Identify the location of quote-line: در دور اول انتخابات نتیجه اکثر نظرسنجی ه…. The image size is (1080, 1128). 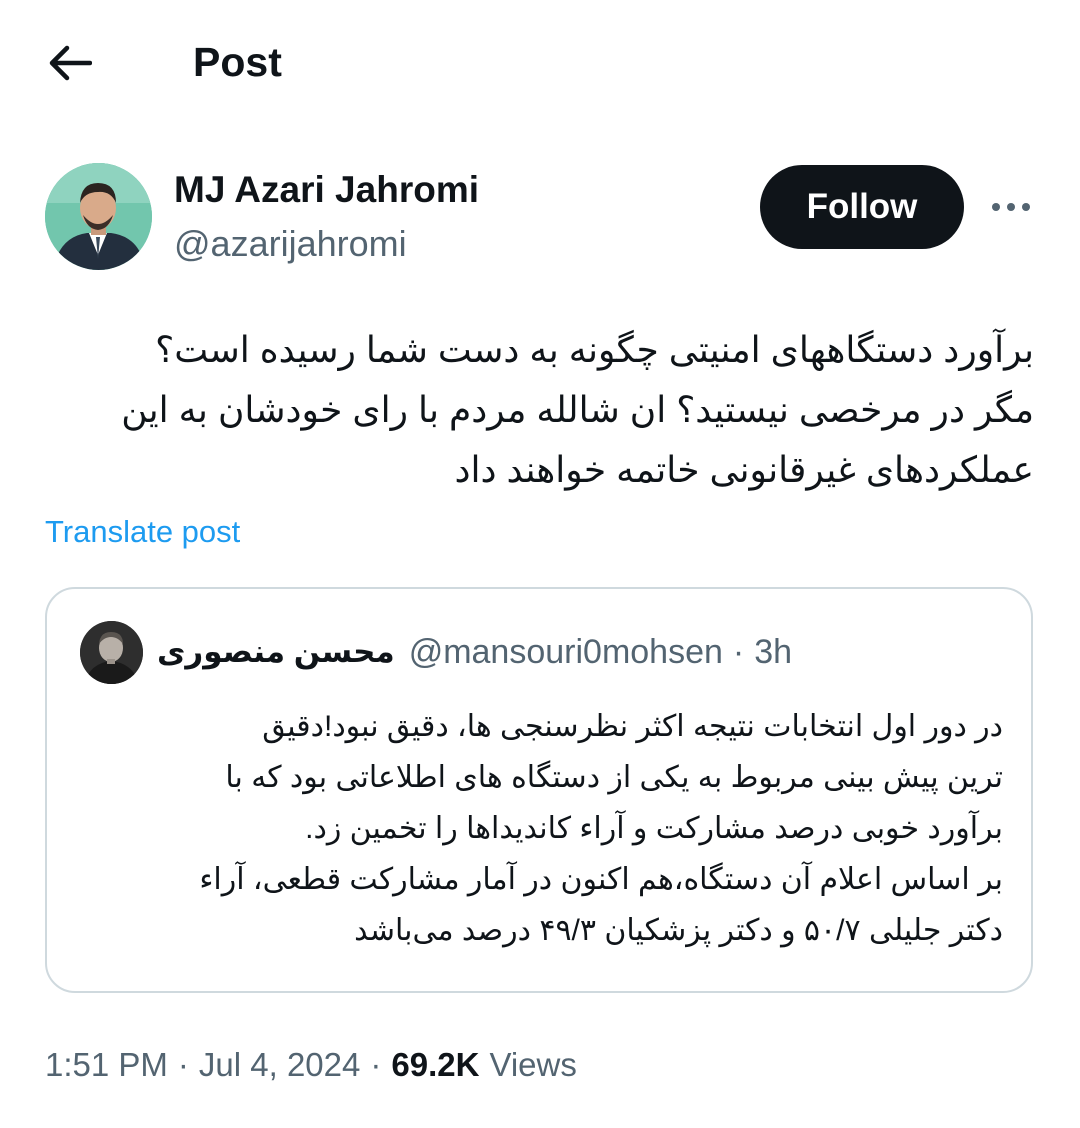
(632, 726).